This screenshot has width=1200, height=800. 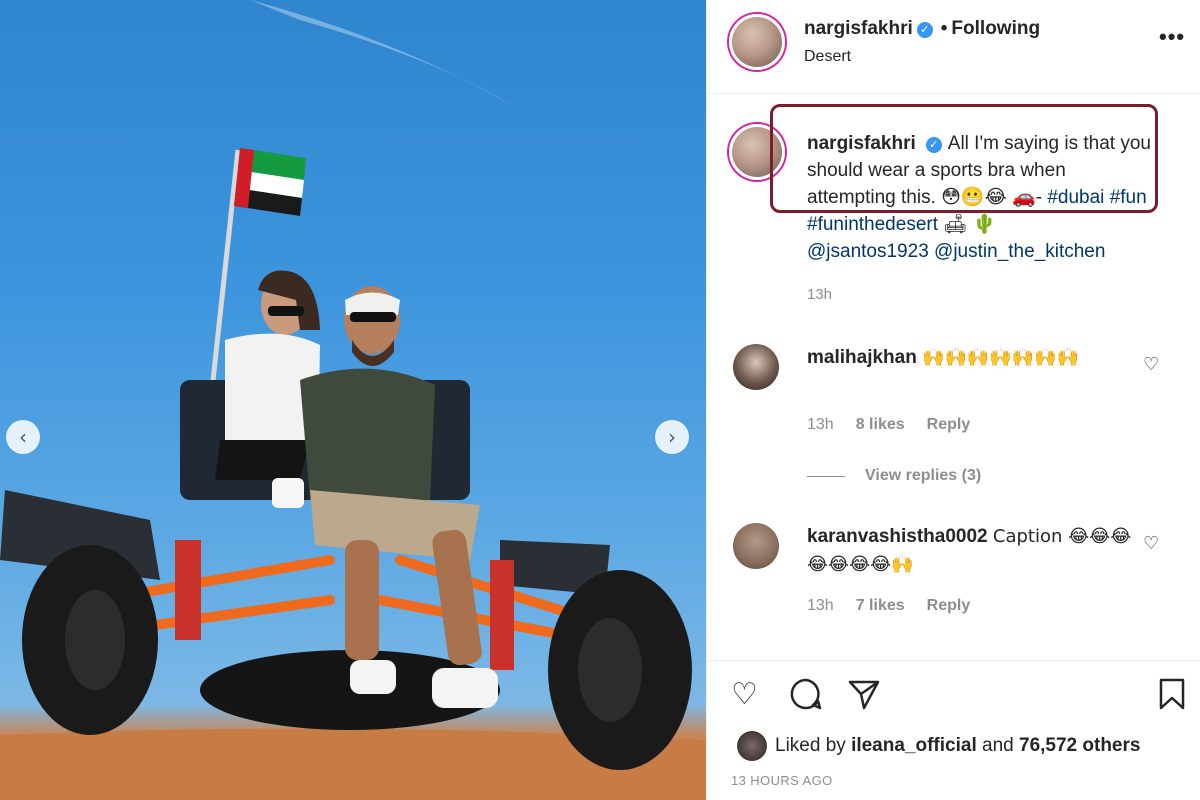 I want to click on chevron-right-icon: ›, so click(x=672, y=437).